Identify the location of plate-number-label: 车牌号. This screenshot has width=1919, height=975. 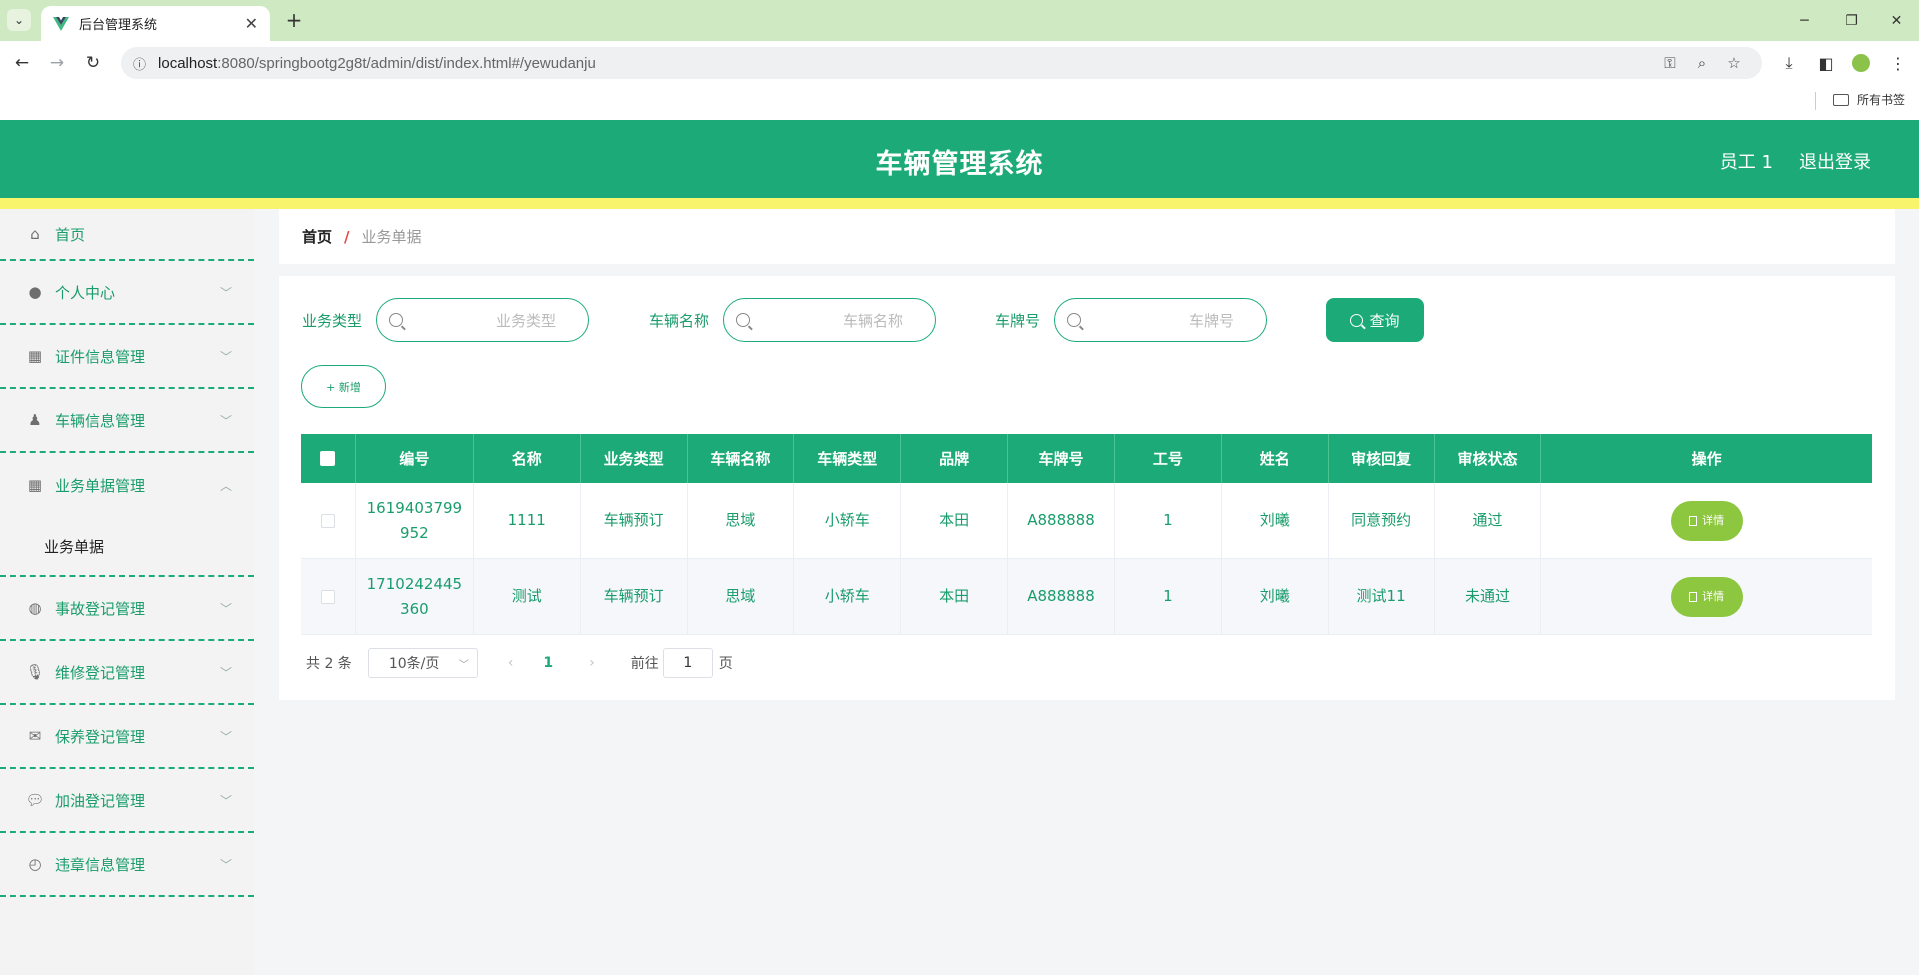
(1018, 321).